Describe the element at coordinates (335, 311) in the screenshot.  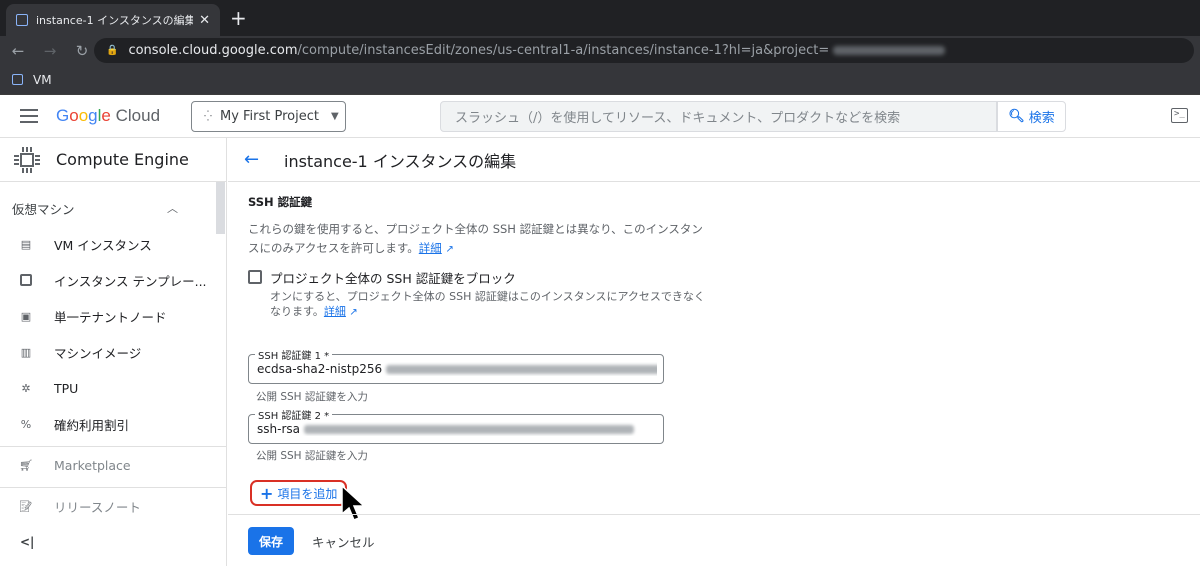
I see `details-link-2: 詳細` at that location.